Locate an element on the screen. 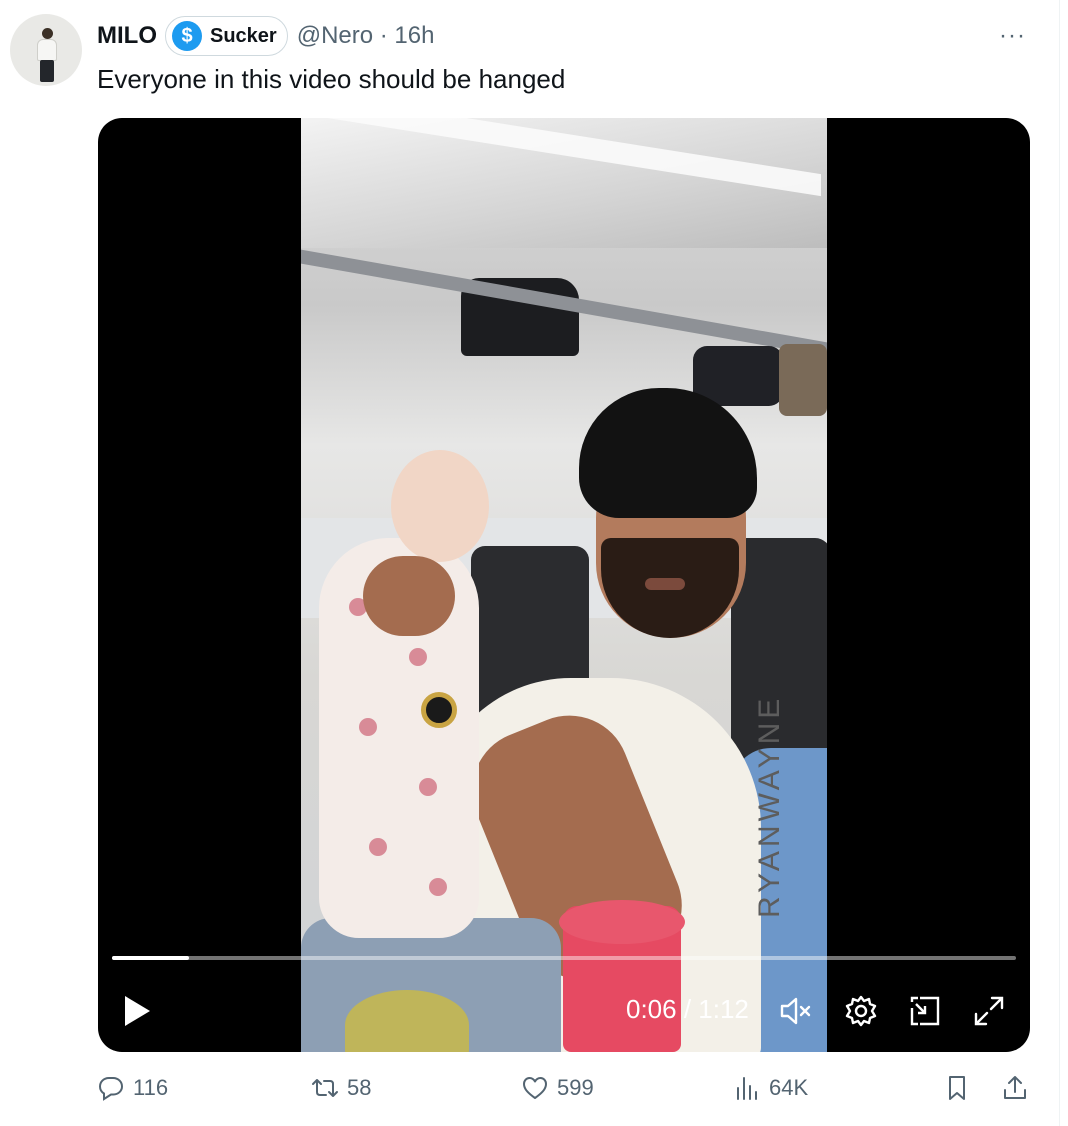 Image resolution: width=1068 pixels, height=1126 pixels. bookmark-button is located at coordinates (957, 1088).